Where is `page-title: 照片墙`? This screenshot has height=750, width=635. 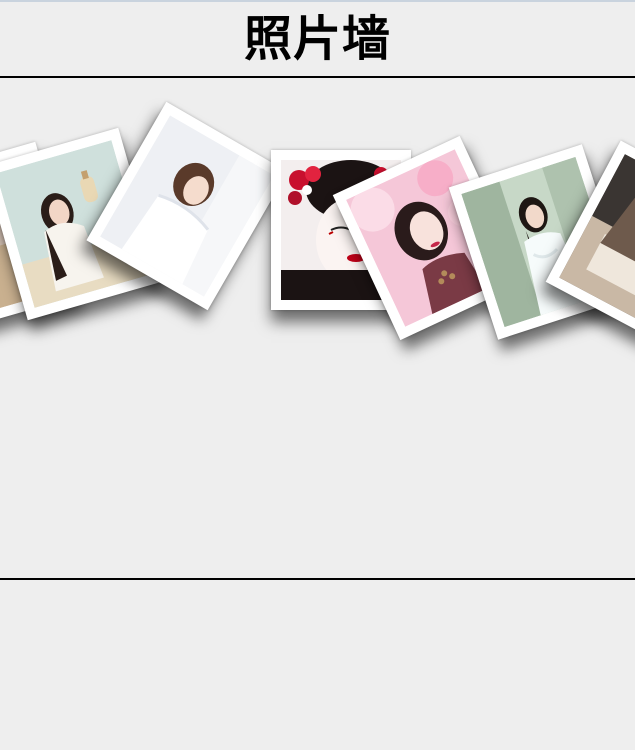
page-title: 照片墙 is located at coordinates (317, 39).